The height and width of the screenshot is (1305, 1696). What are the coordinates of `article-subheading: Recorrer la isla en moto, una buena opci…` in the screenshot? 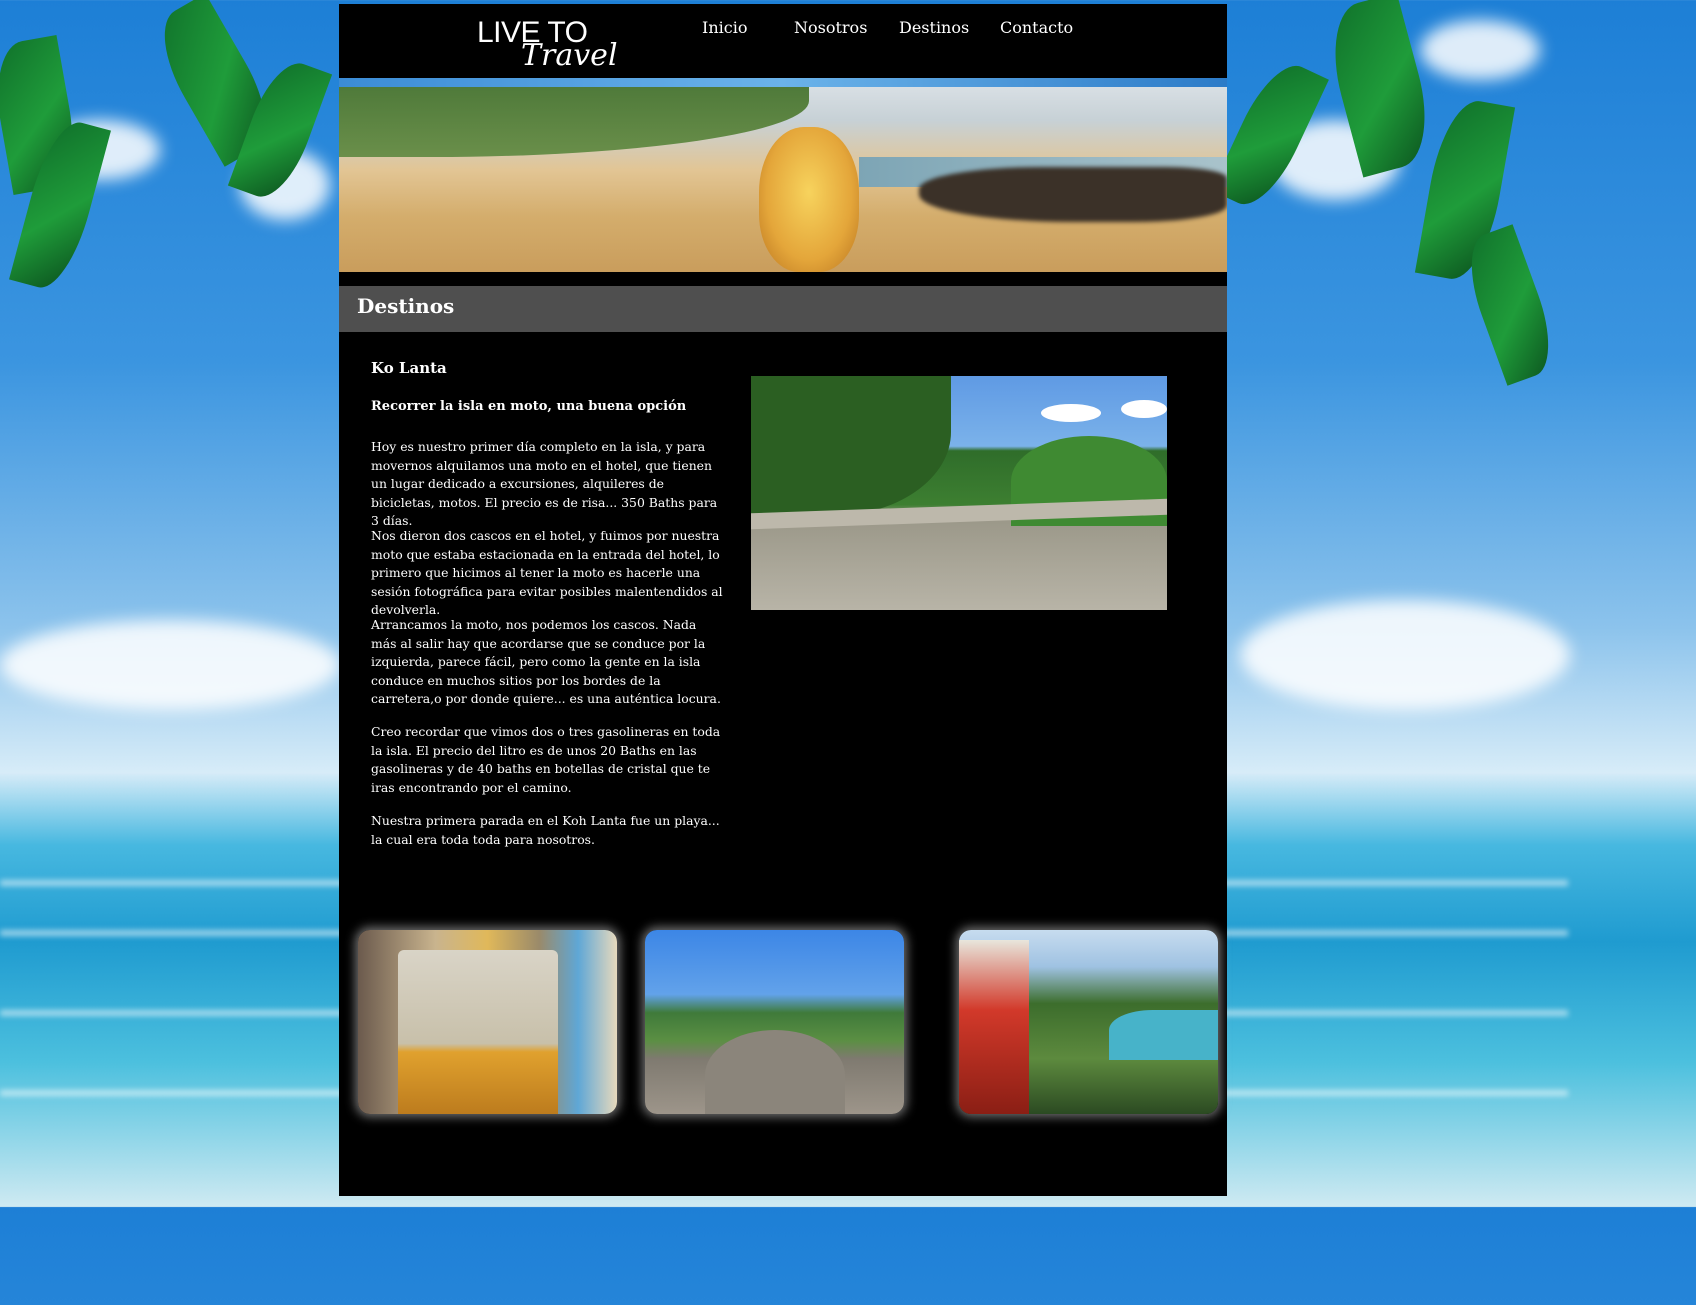 It's located at (529, 406).